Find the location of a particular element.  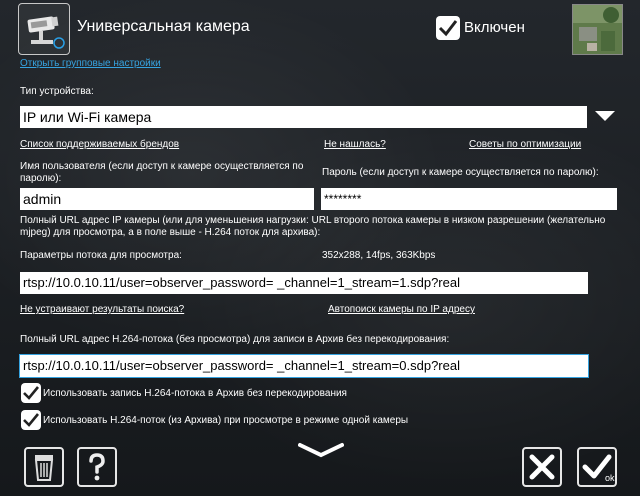

enabled-checkbox is located at coordinates (448, 28).